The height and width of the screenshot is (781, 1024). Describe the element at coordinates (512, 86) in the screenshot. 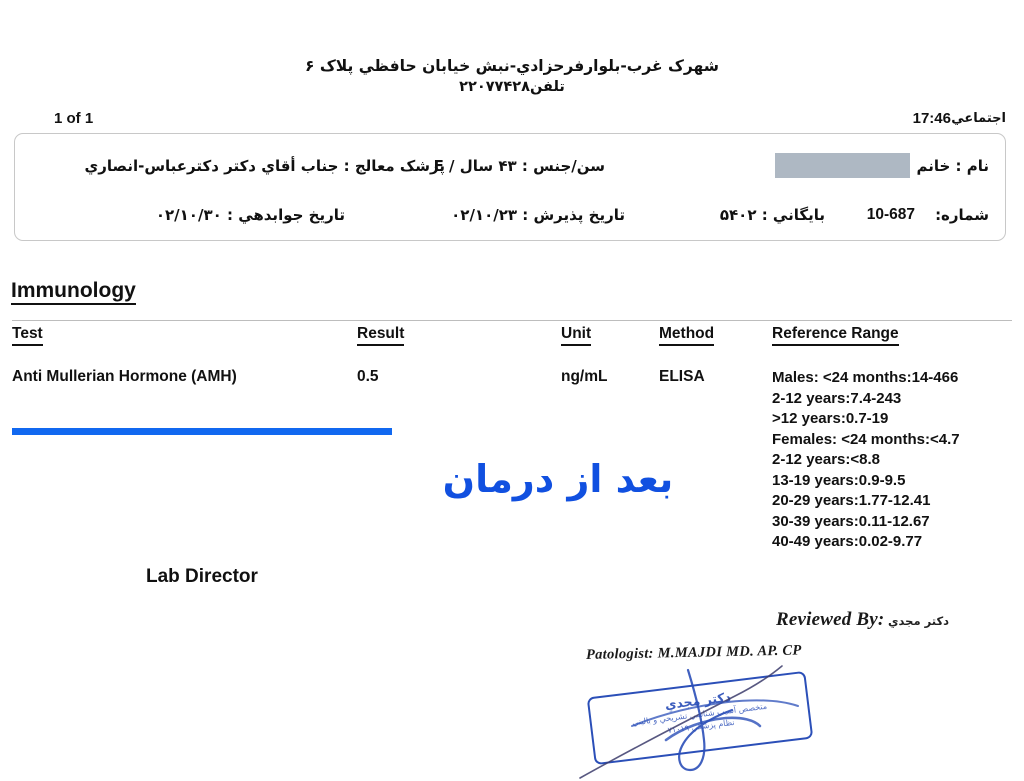

I see `clinic-phone: تلفن۲۲۰۷۷۴۲۸` at that location.